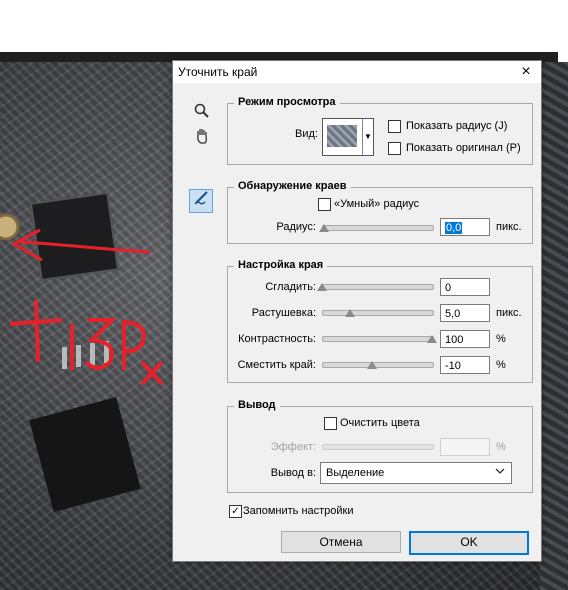  I want to click on smooth-label: Сгладить:, so click(290, 287).